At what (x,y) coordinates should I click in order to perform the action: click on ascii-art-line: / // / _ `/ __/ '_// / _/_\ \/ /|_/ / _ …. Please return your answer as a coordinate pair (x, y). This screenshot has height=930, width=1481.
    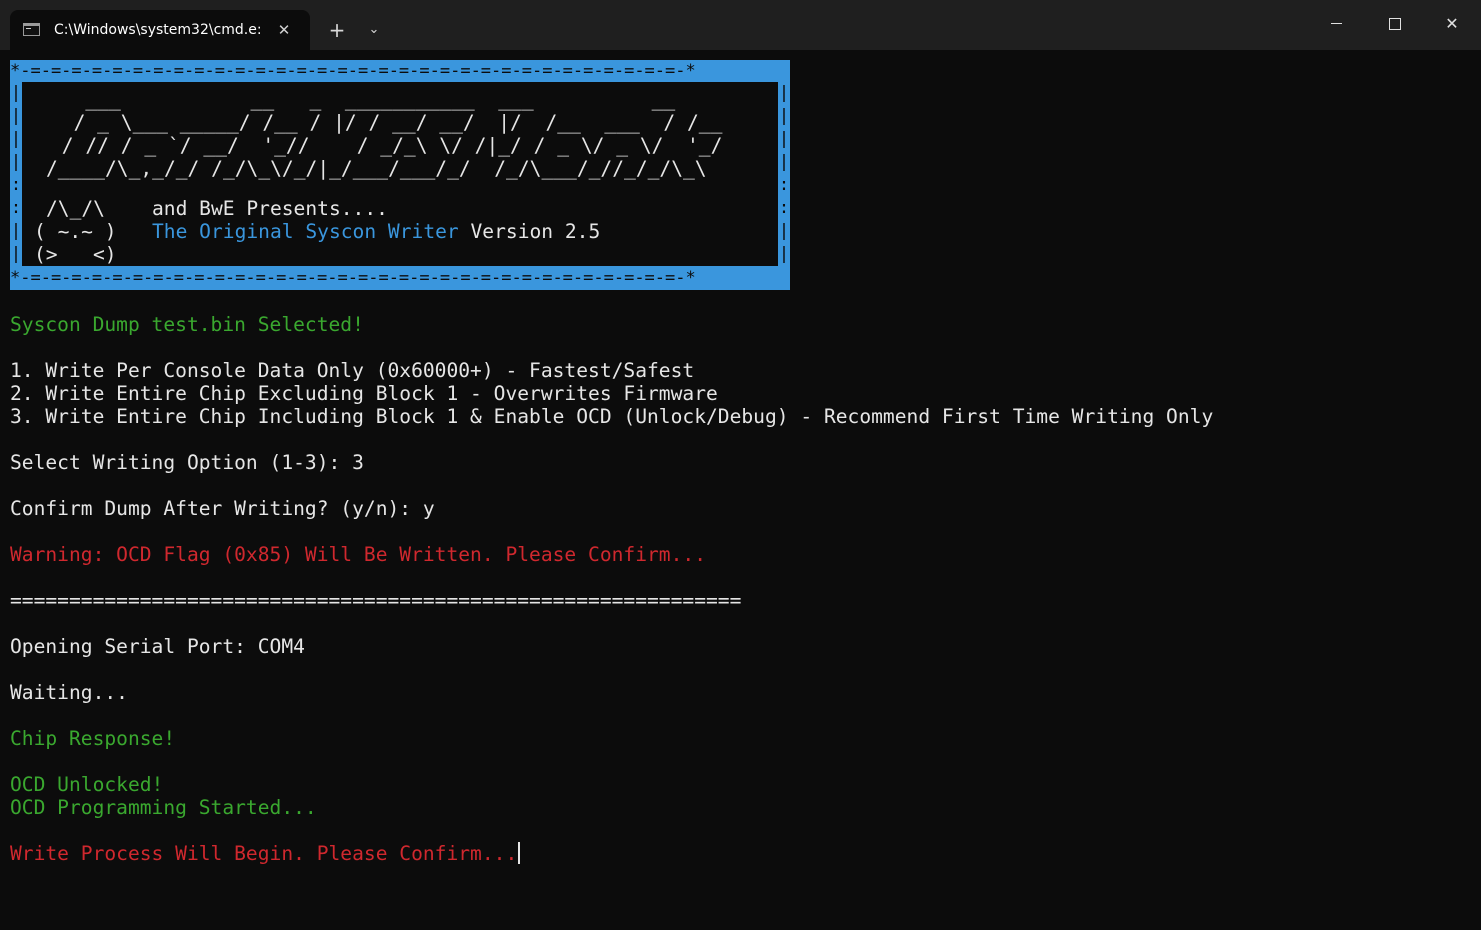
    Looking at the image, I should click on (386, 145).